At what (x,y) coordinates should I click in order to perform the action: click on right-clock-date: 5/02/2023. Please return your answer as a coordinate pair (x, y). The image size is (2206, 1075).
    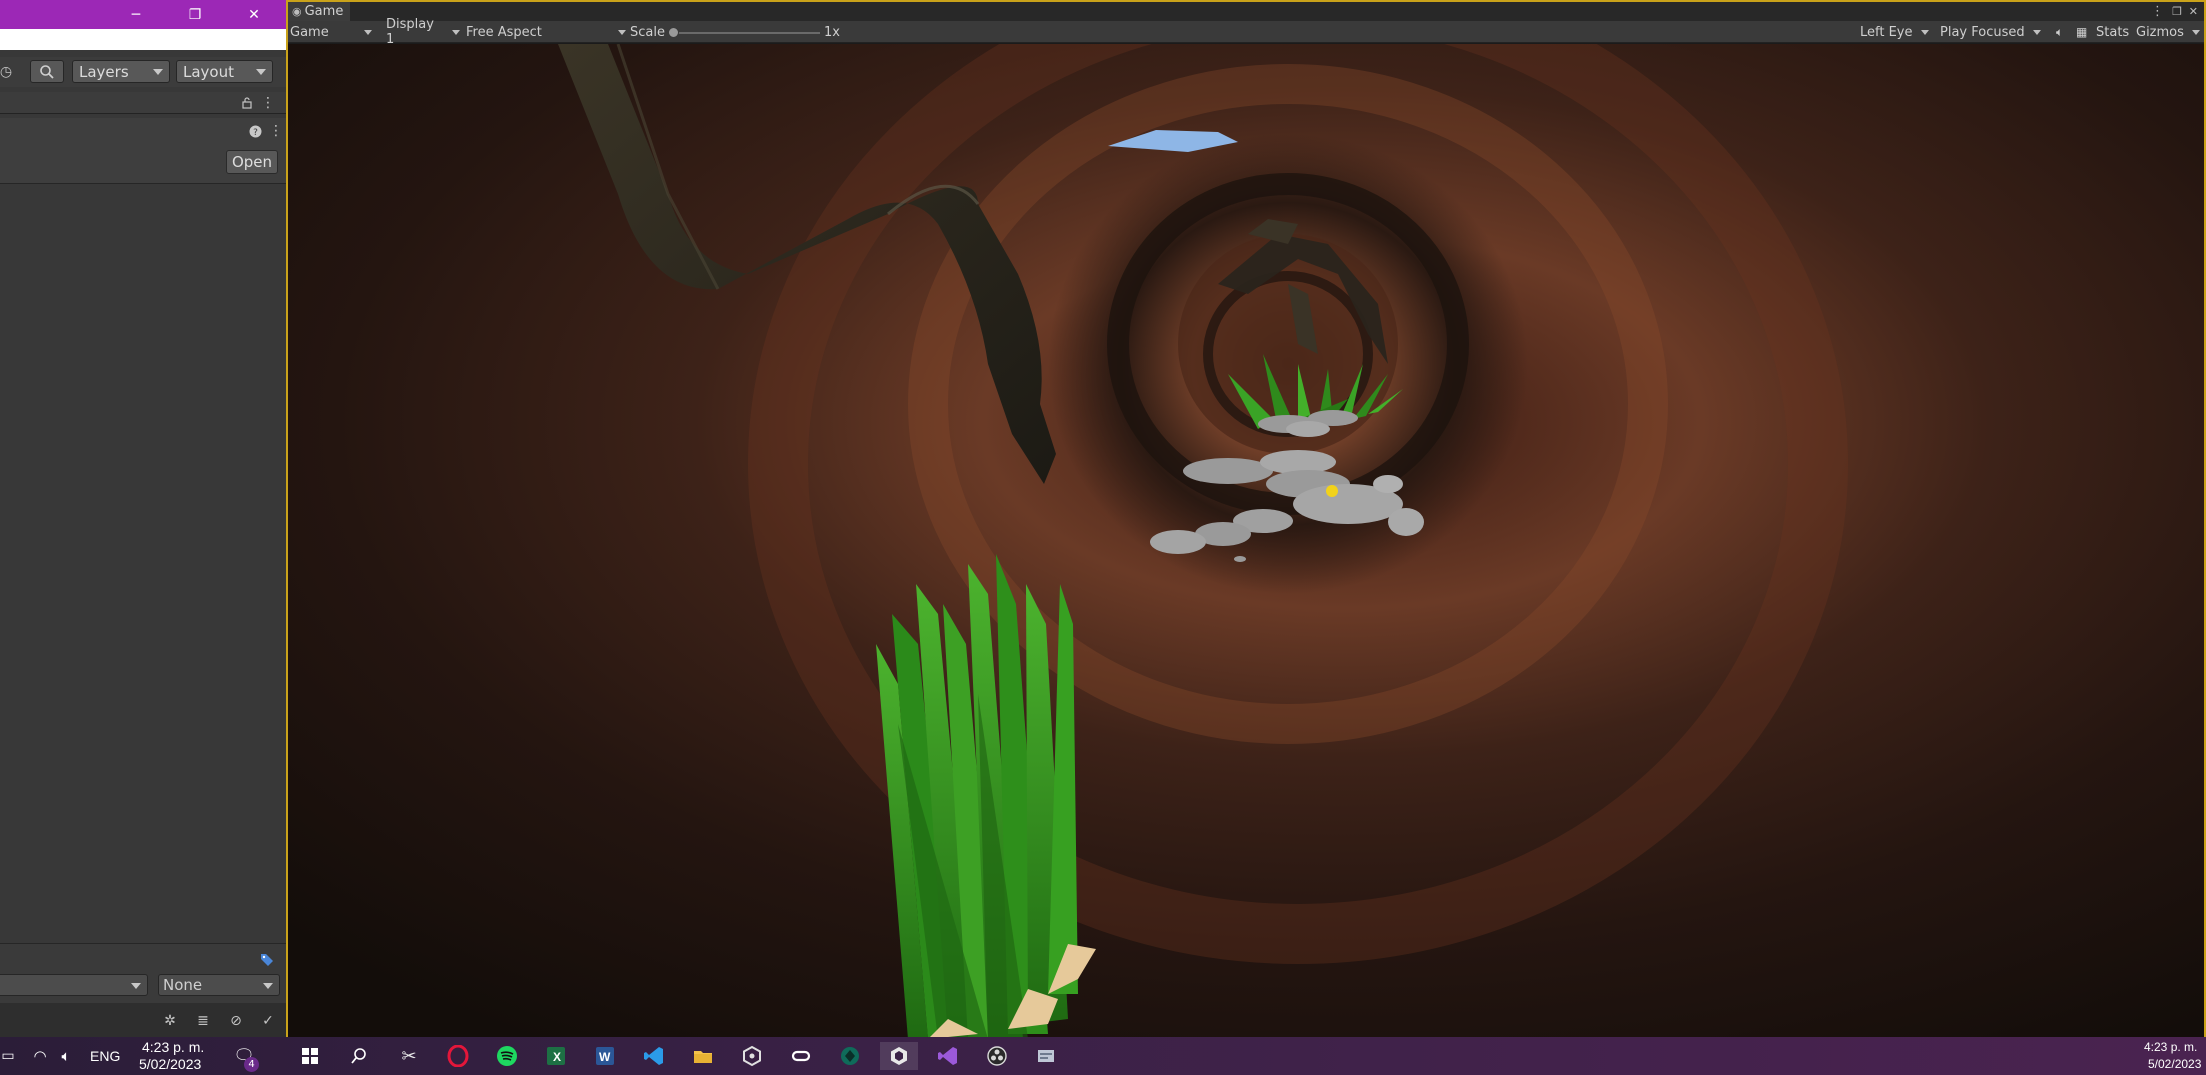
    Looking at the image, I should click on (2174, 1064).